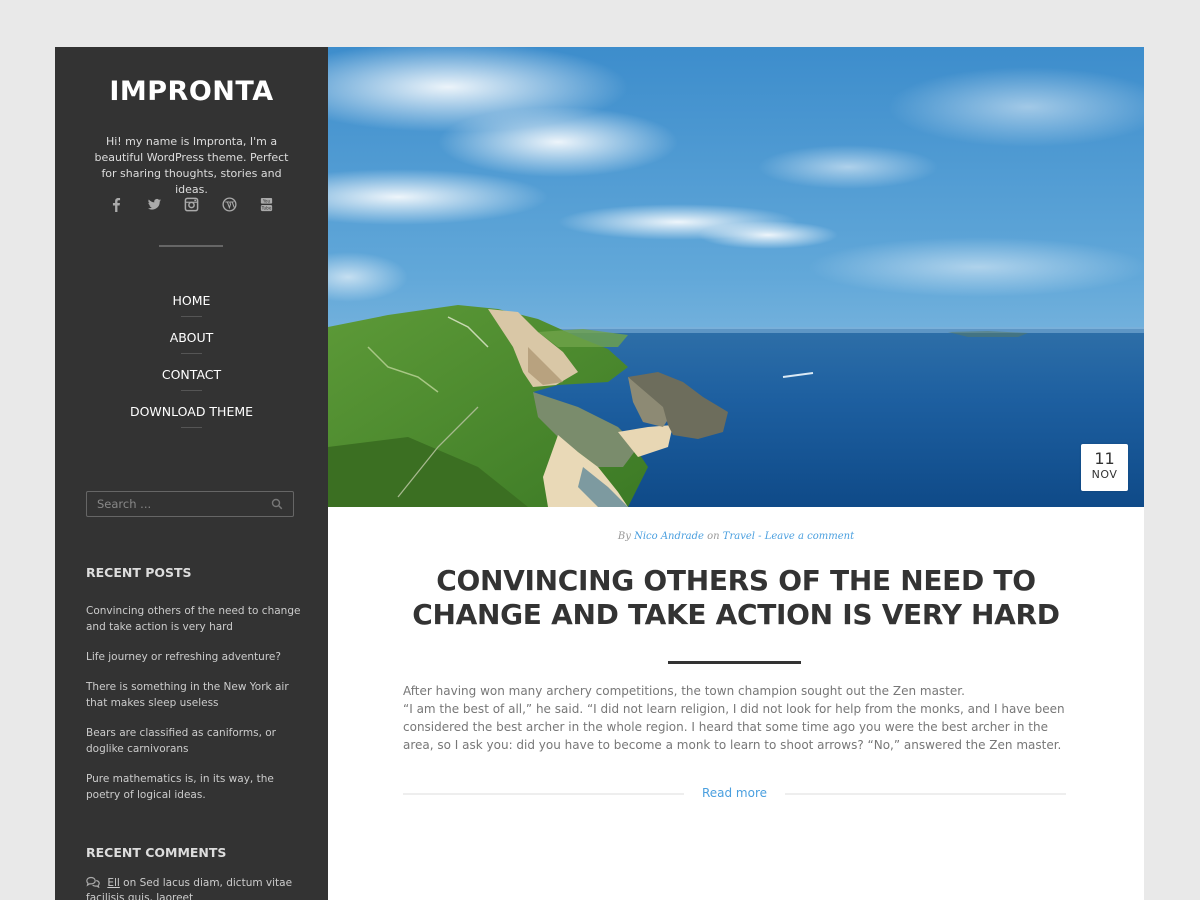 This screenshot has height=900, width=1200. What do you see at coordinates (739, 536) in the screenshot?
I see `post-category-link: Travel` at bounding box center [739, 536].